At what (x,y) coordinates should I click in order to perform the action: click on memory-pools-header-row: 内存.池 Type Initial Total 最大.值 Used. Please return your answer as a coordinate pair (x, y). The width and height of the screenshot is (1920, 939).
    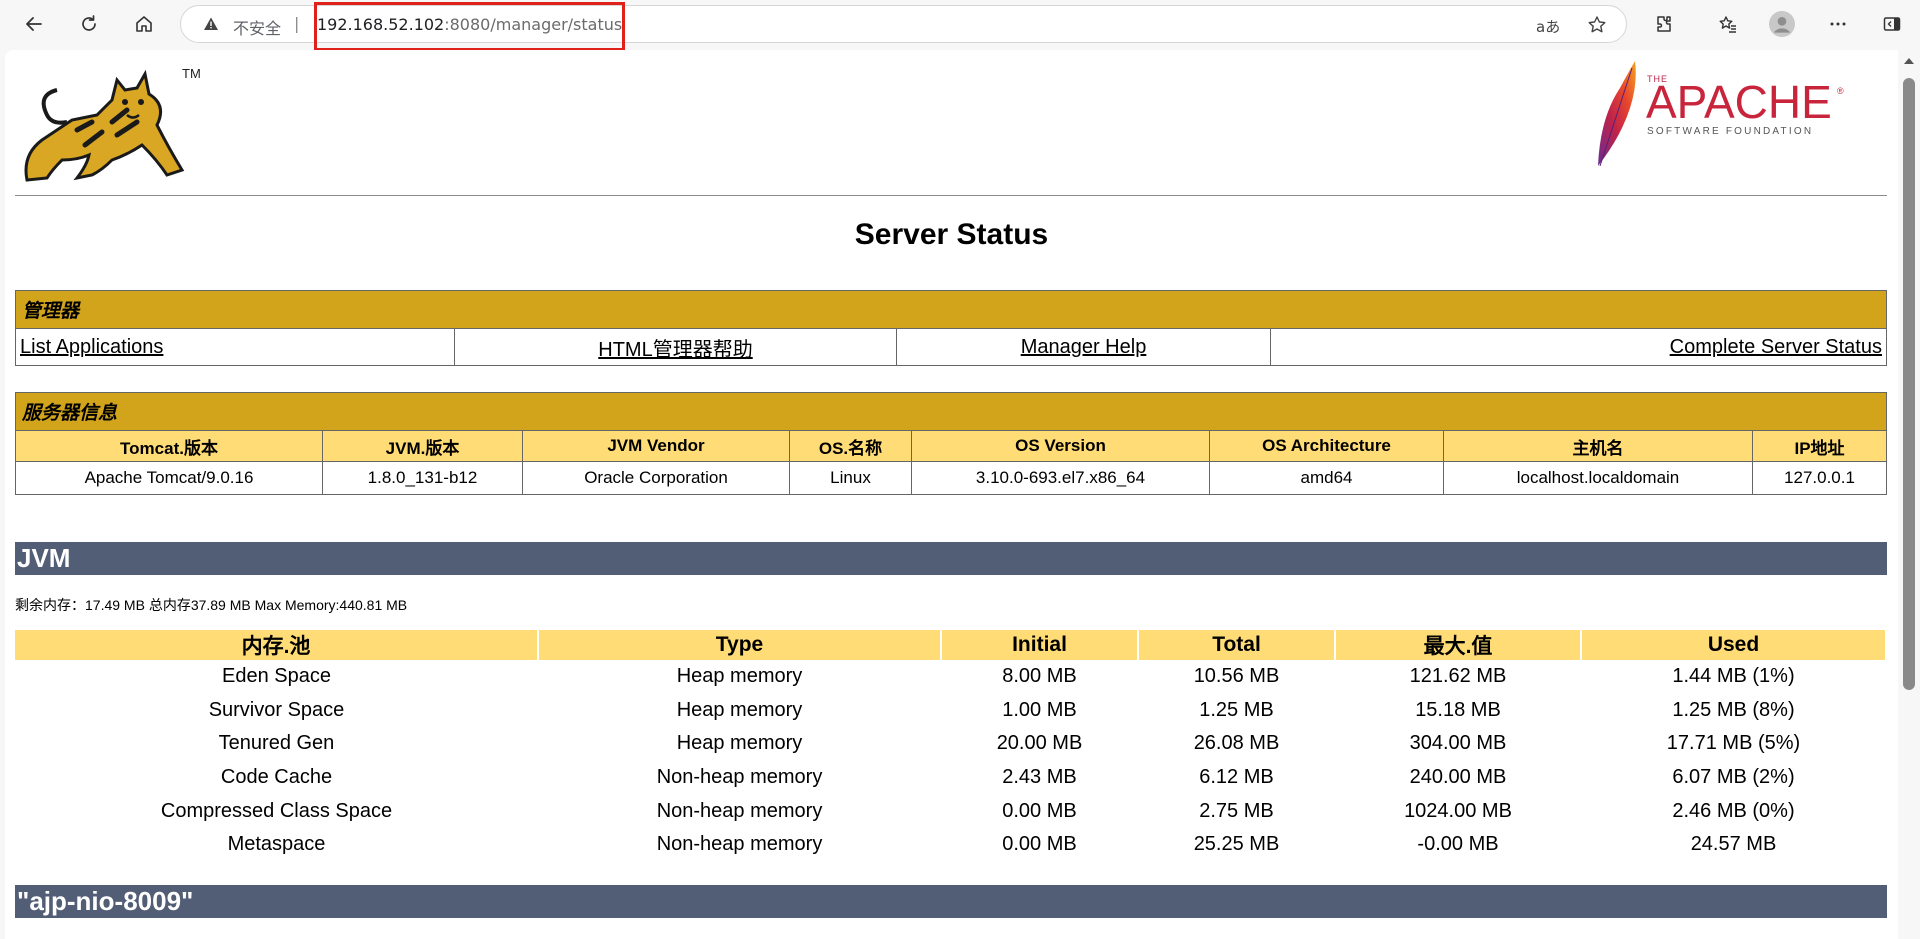
    Looking at the image, I should click on (951, 645).